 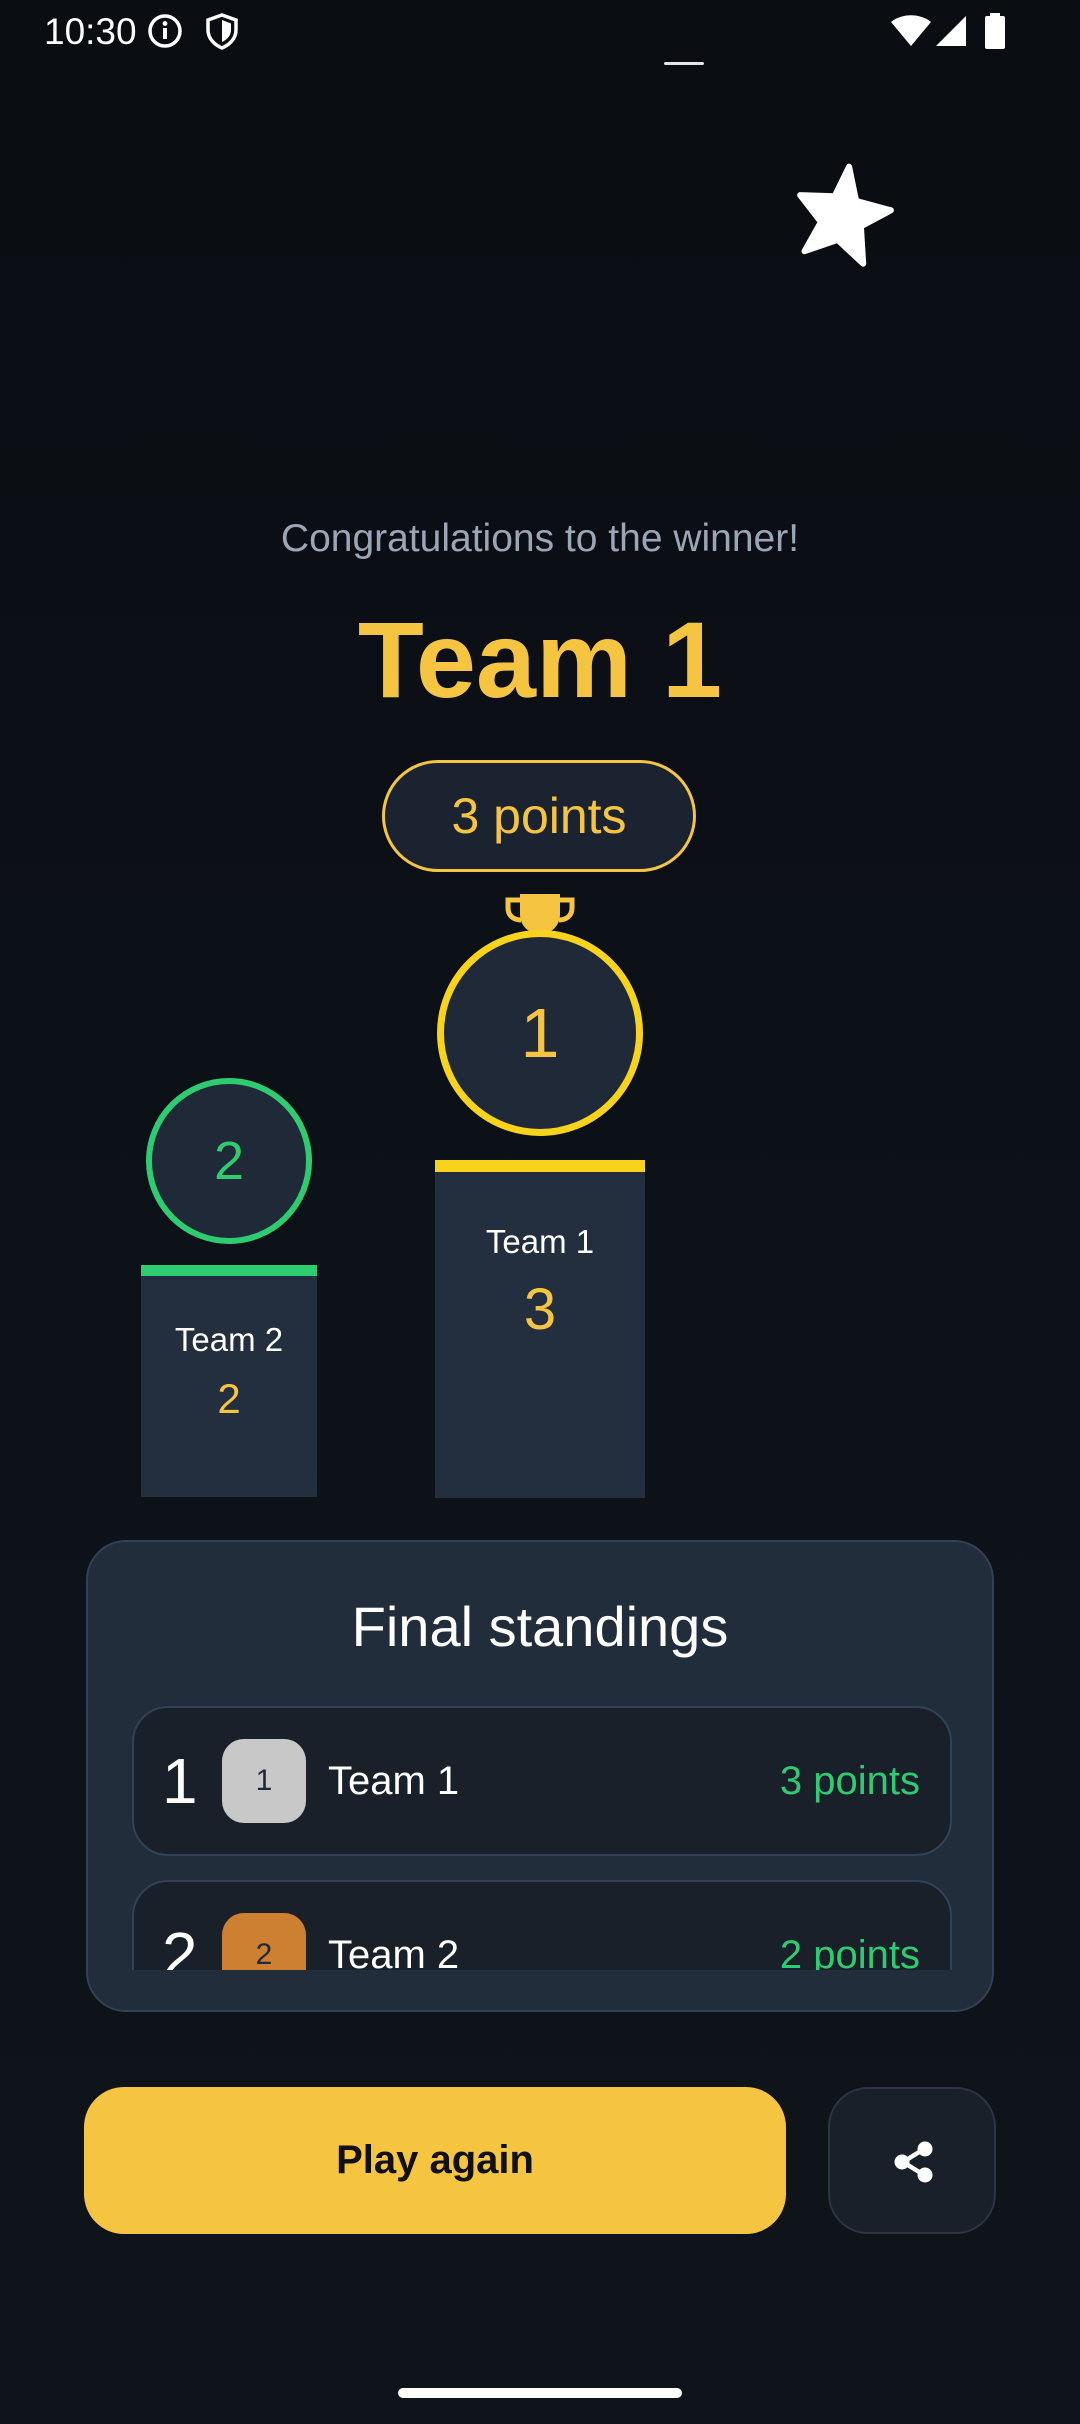 I want to click on second-place-podium: Team 2 2, so click(x=229, y=1381).